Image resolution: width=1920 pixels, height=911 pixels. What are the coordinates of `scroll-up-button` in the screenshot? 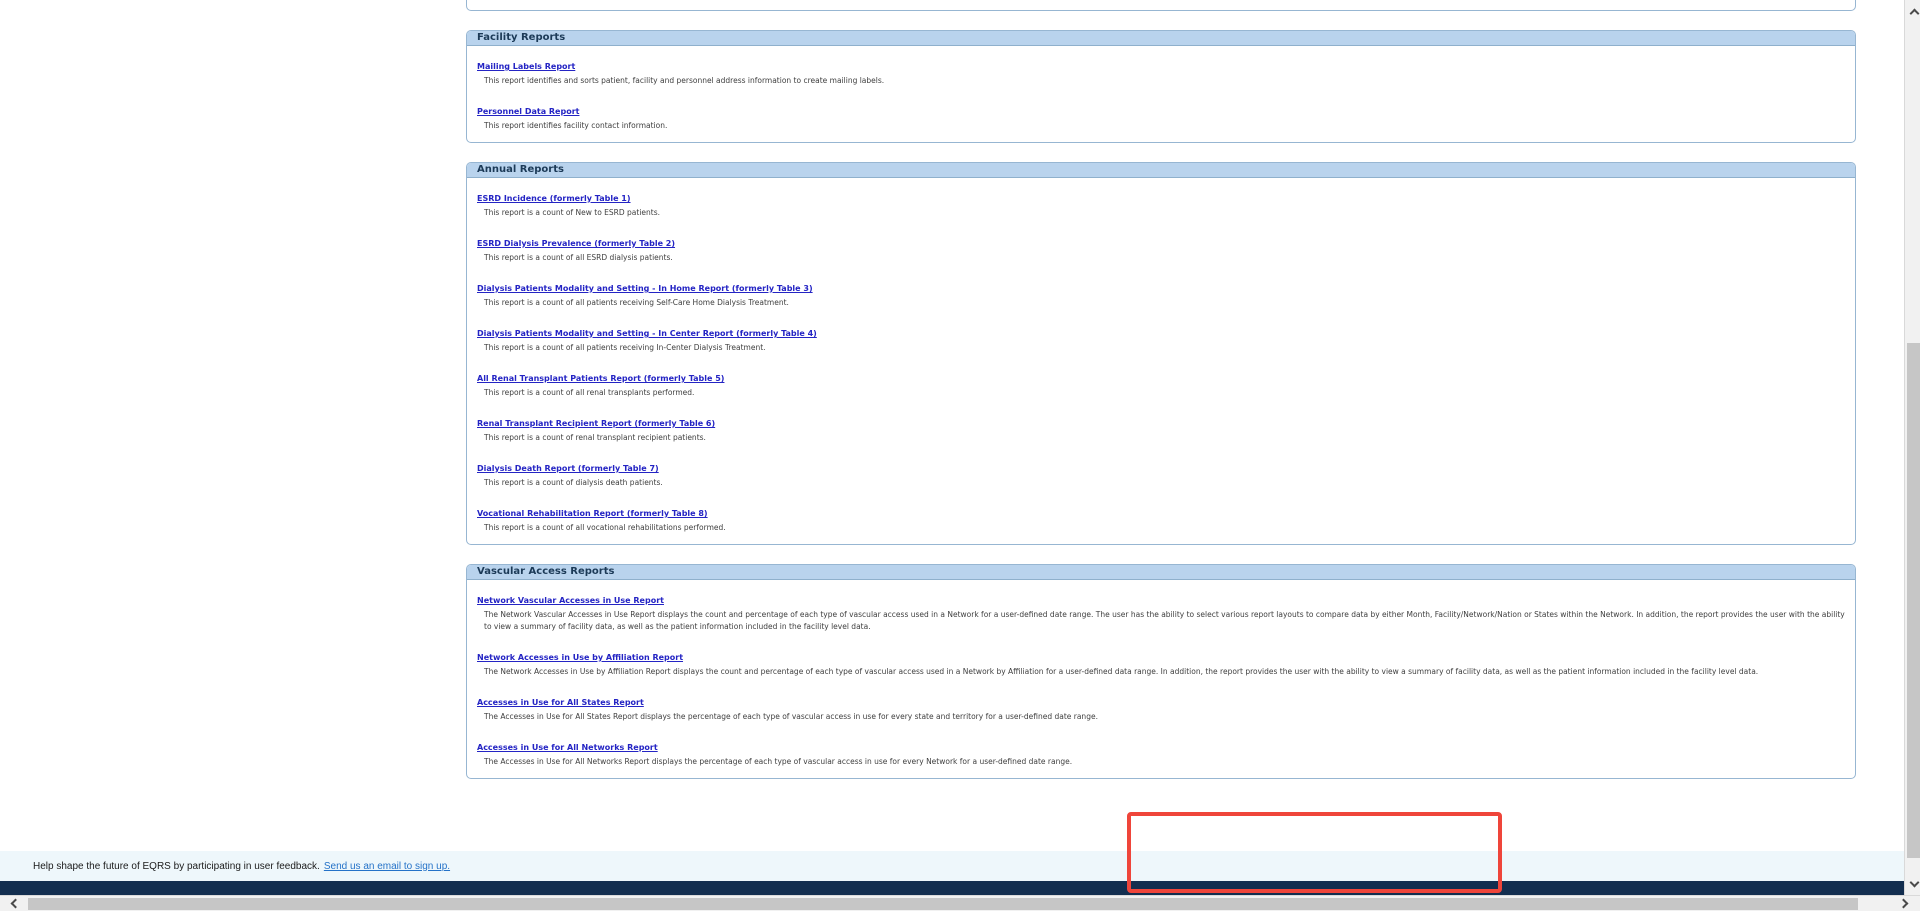 It's located at (1914, 13).